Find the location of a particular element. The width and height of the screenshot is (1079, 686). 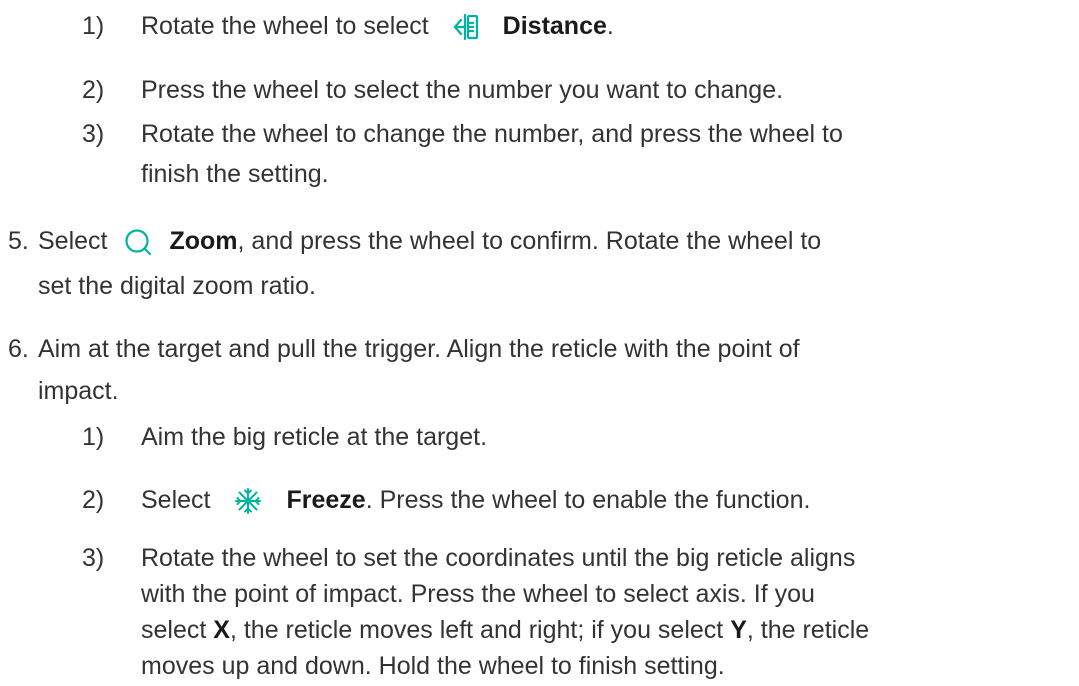

text: set the digital zoom ratio. is located at coordinates (177, 286).